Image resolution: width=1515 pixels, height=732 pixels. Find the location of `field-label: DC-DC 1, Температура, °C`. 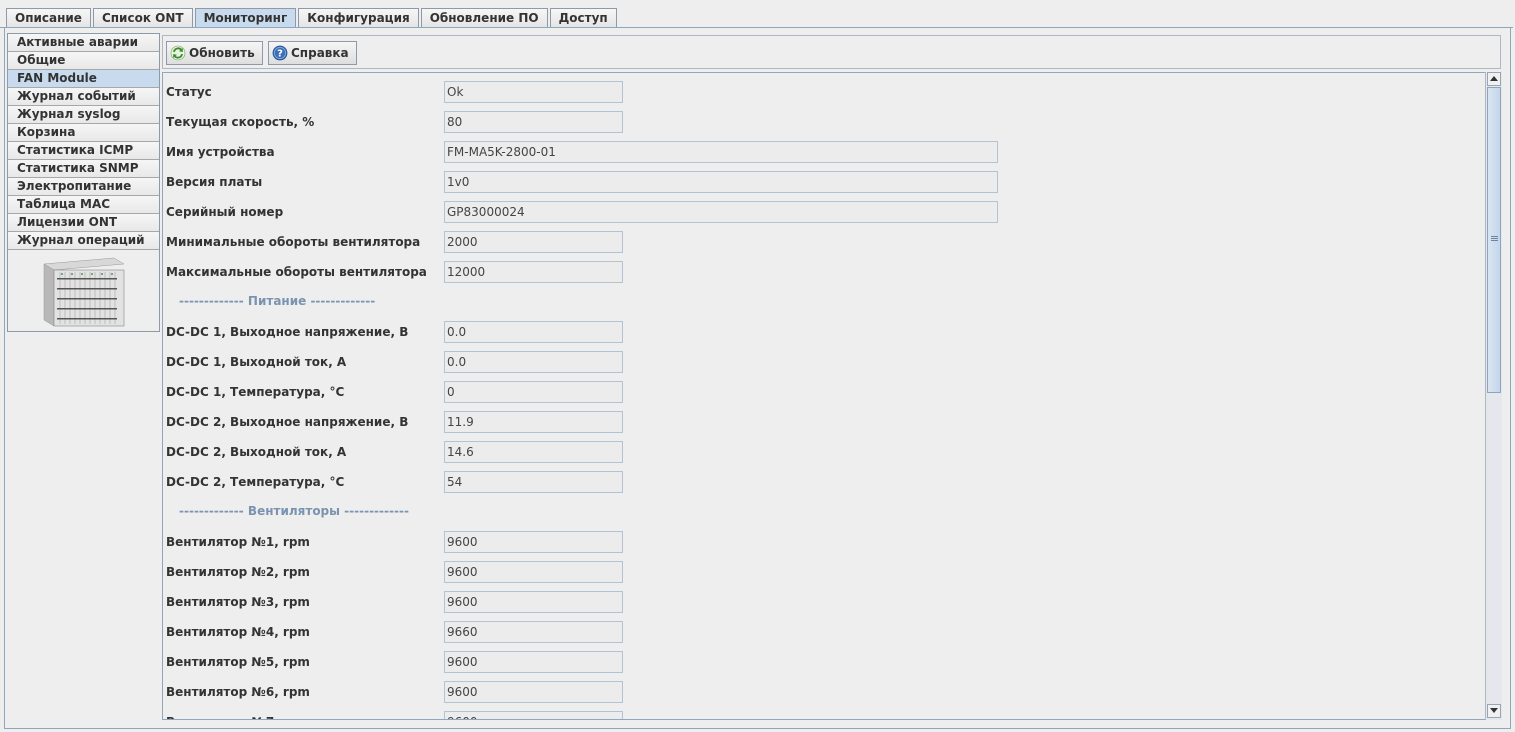

field-label: DC-DC 1, Температура, °C is located at coordinates (255, 392).